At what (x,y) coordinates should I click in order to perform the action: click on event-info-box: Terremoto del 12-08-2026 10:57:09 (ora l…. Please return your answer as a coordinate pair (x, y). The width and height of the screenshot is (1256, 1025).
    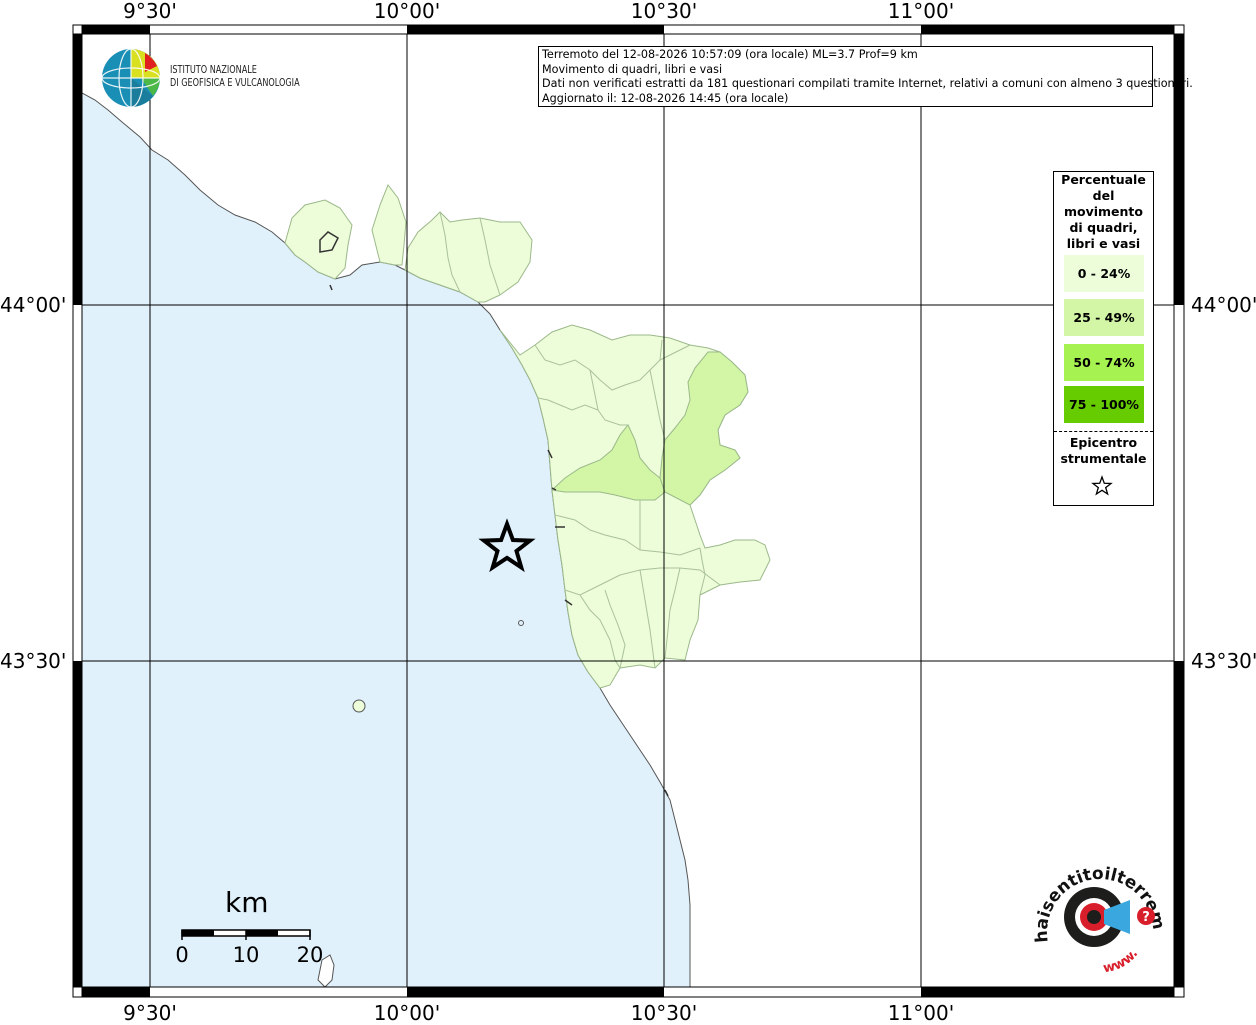
    Looking at the image, I should click on (865, 76).